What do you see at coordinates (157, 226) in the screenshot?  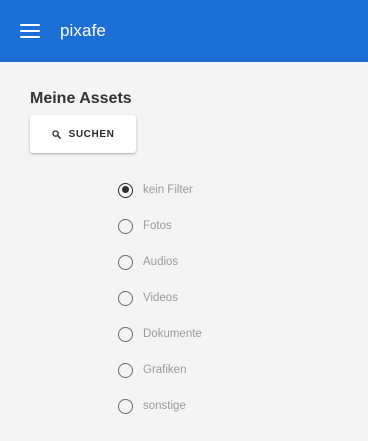 I see `filter-label: Fotos` at bounding box center [157, 226].